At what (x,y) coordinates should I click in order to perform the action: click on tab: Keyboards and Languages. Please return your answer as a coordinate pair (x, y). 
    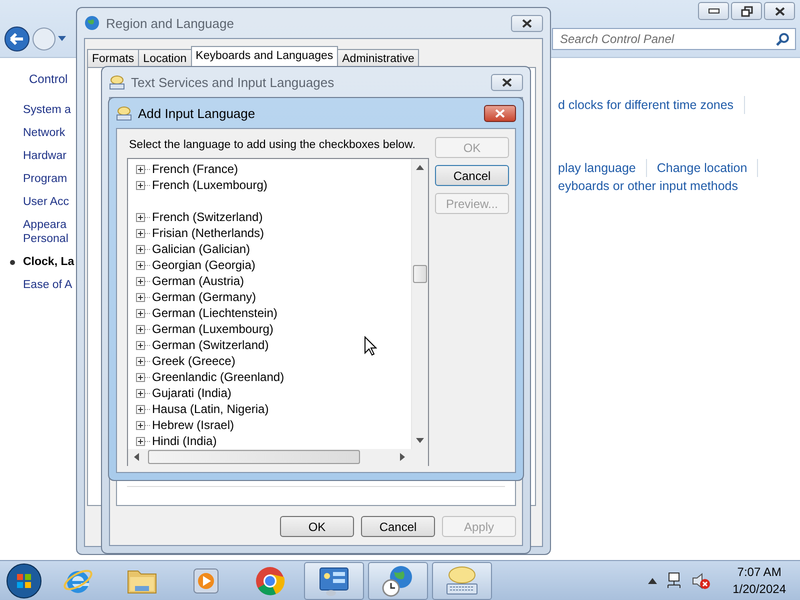
    Looking at the image, I should click on (264, 56).